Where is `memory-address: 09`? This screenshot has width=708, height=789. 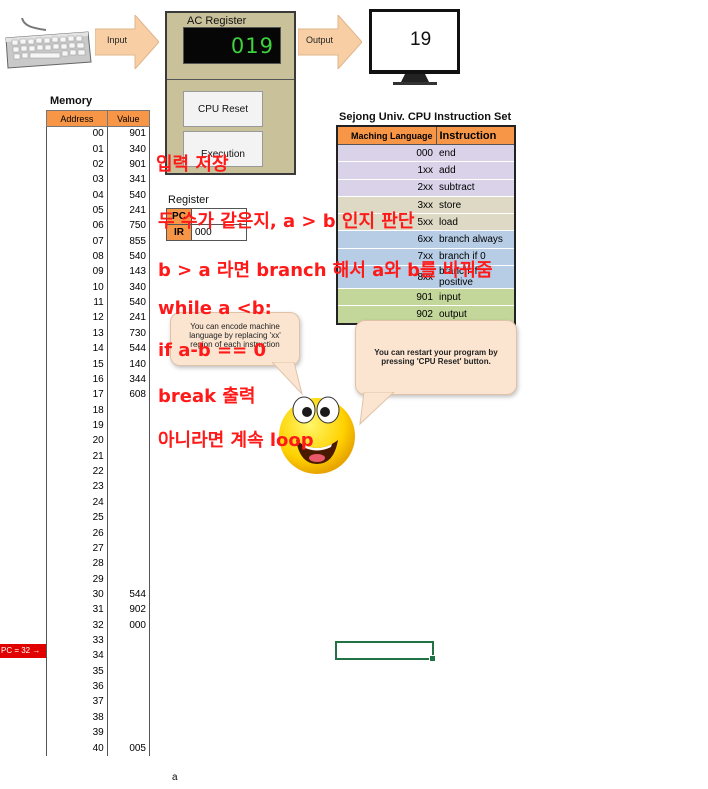 memory-address: 09 is located at coordinates (77, 272).